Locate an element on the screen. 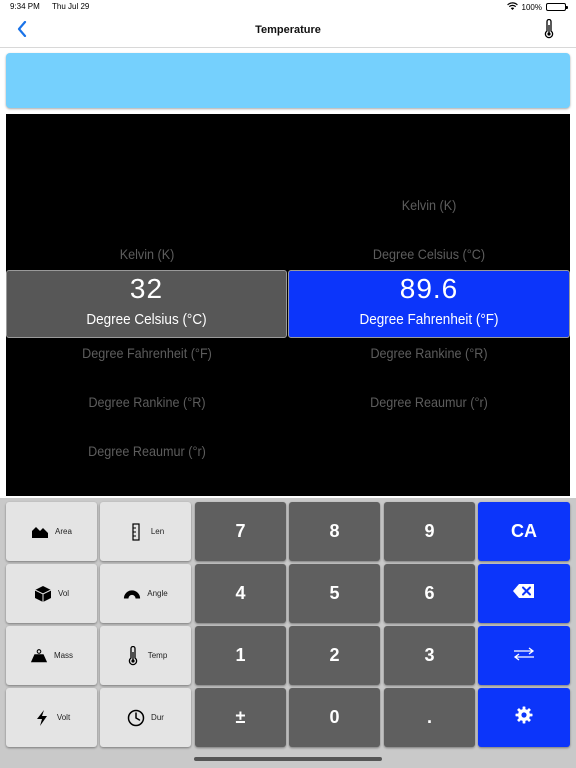 The width and height of the screenshot is (576, 768). from-unit-option: Degree Reaumur (°r) is located at coordinates (147, 451).